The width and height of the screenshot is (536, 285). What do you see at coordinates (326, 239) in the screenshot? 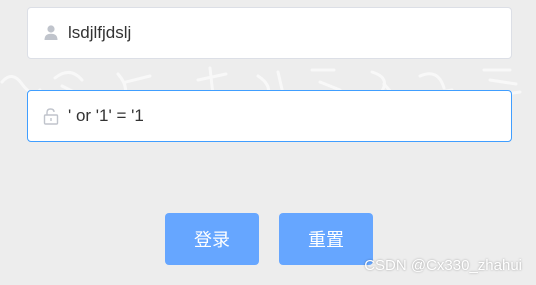
I see `reset-button: 重置` at bounding box center [326, 239].